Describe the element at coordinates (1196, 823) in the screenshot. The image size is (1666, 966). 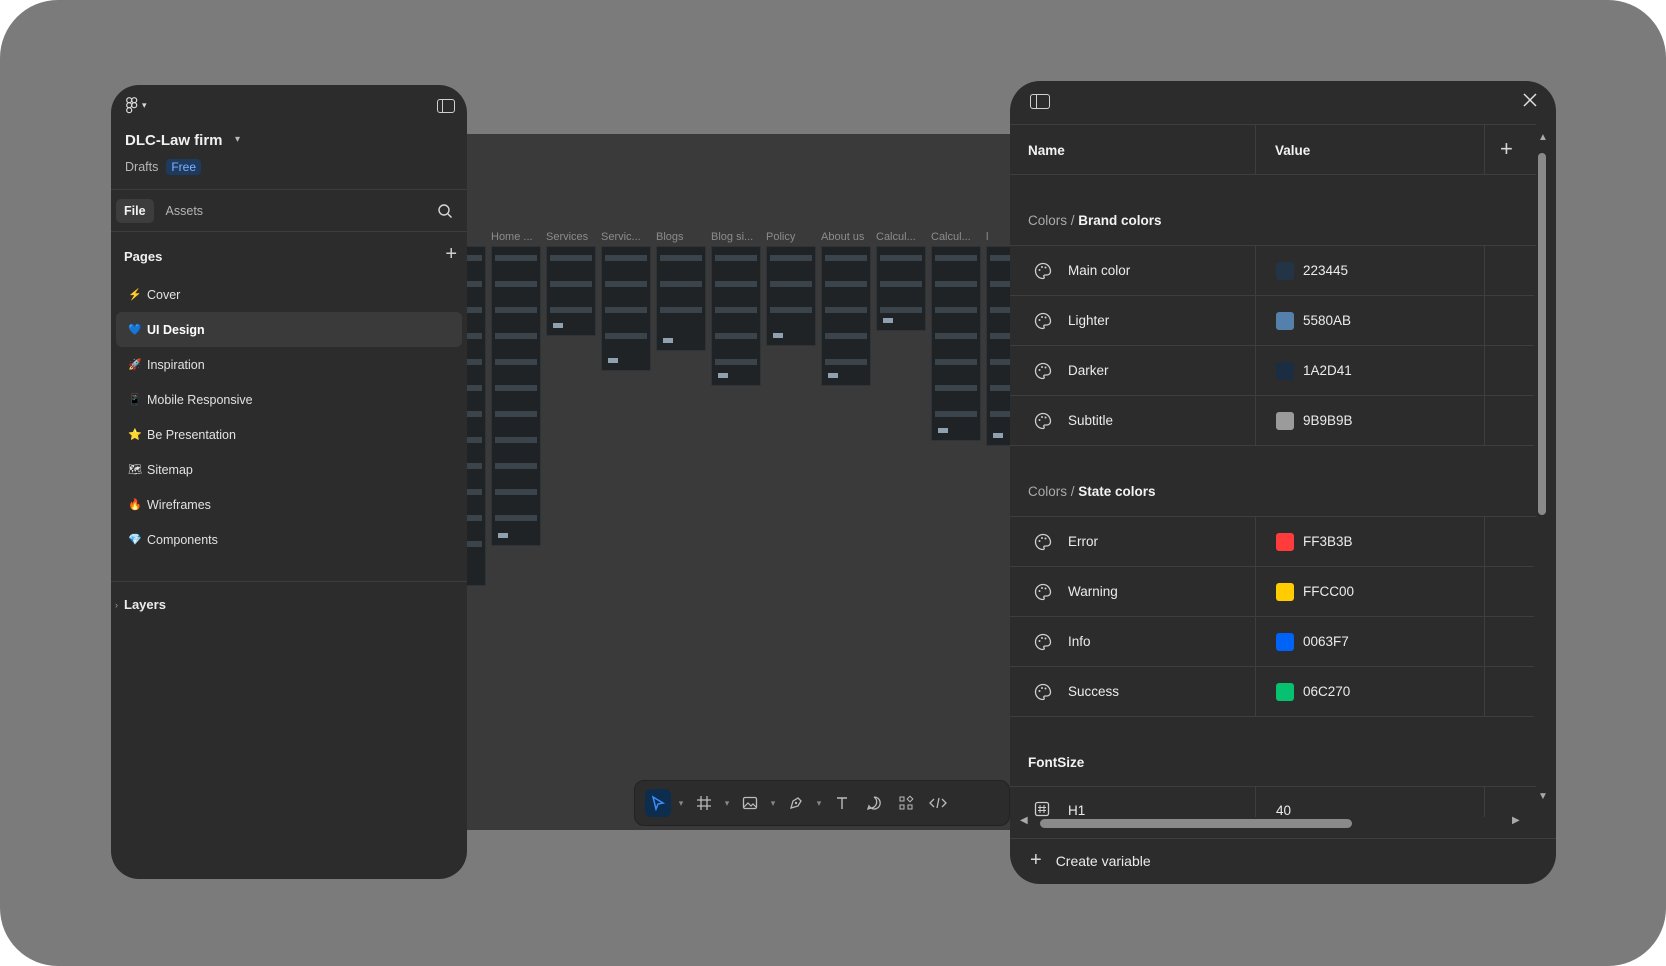
I see `horizontal-scrollbar` at that location.